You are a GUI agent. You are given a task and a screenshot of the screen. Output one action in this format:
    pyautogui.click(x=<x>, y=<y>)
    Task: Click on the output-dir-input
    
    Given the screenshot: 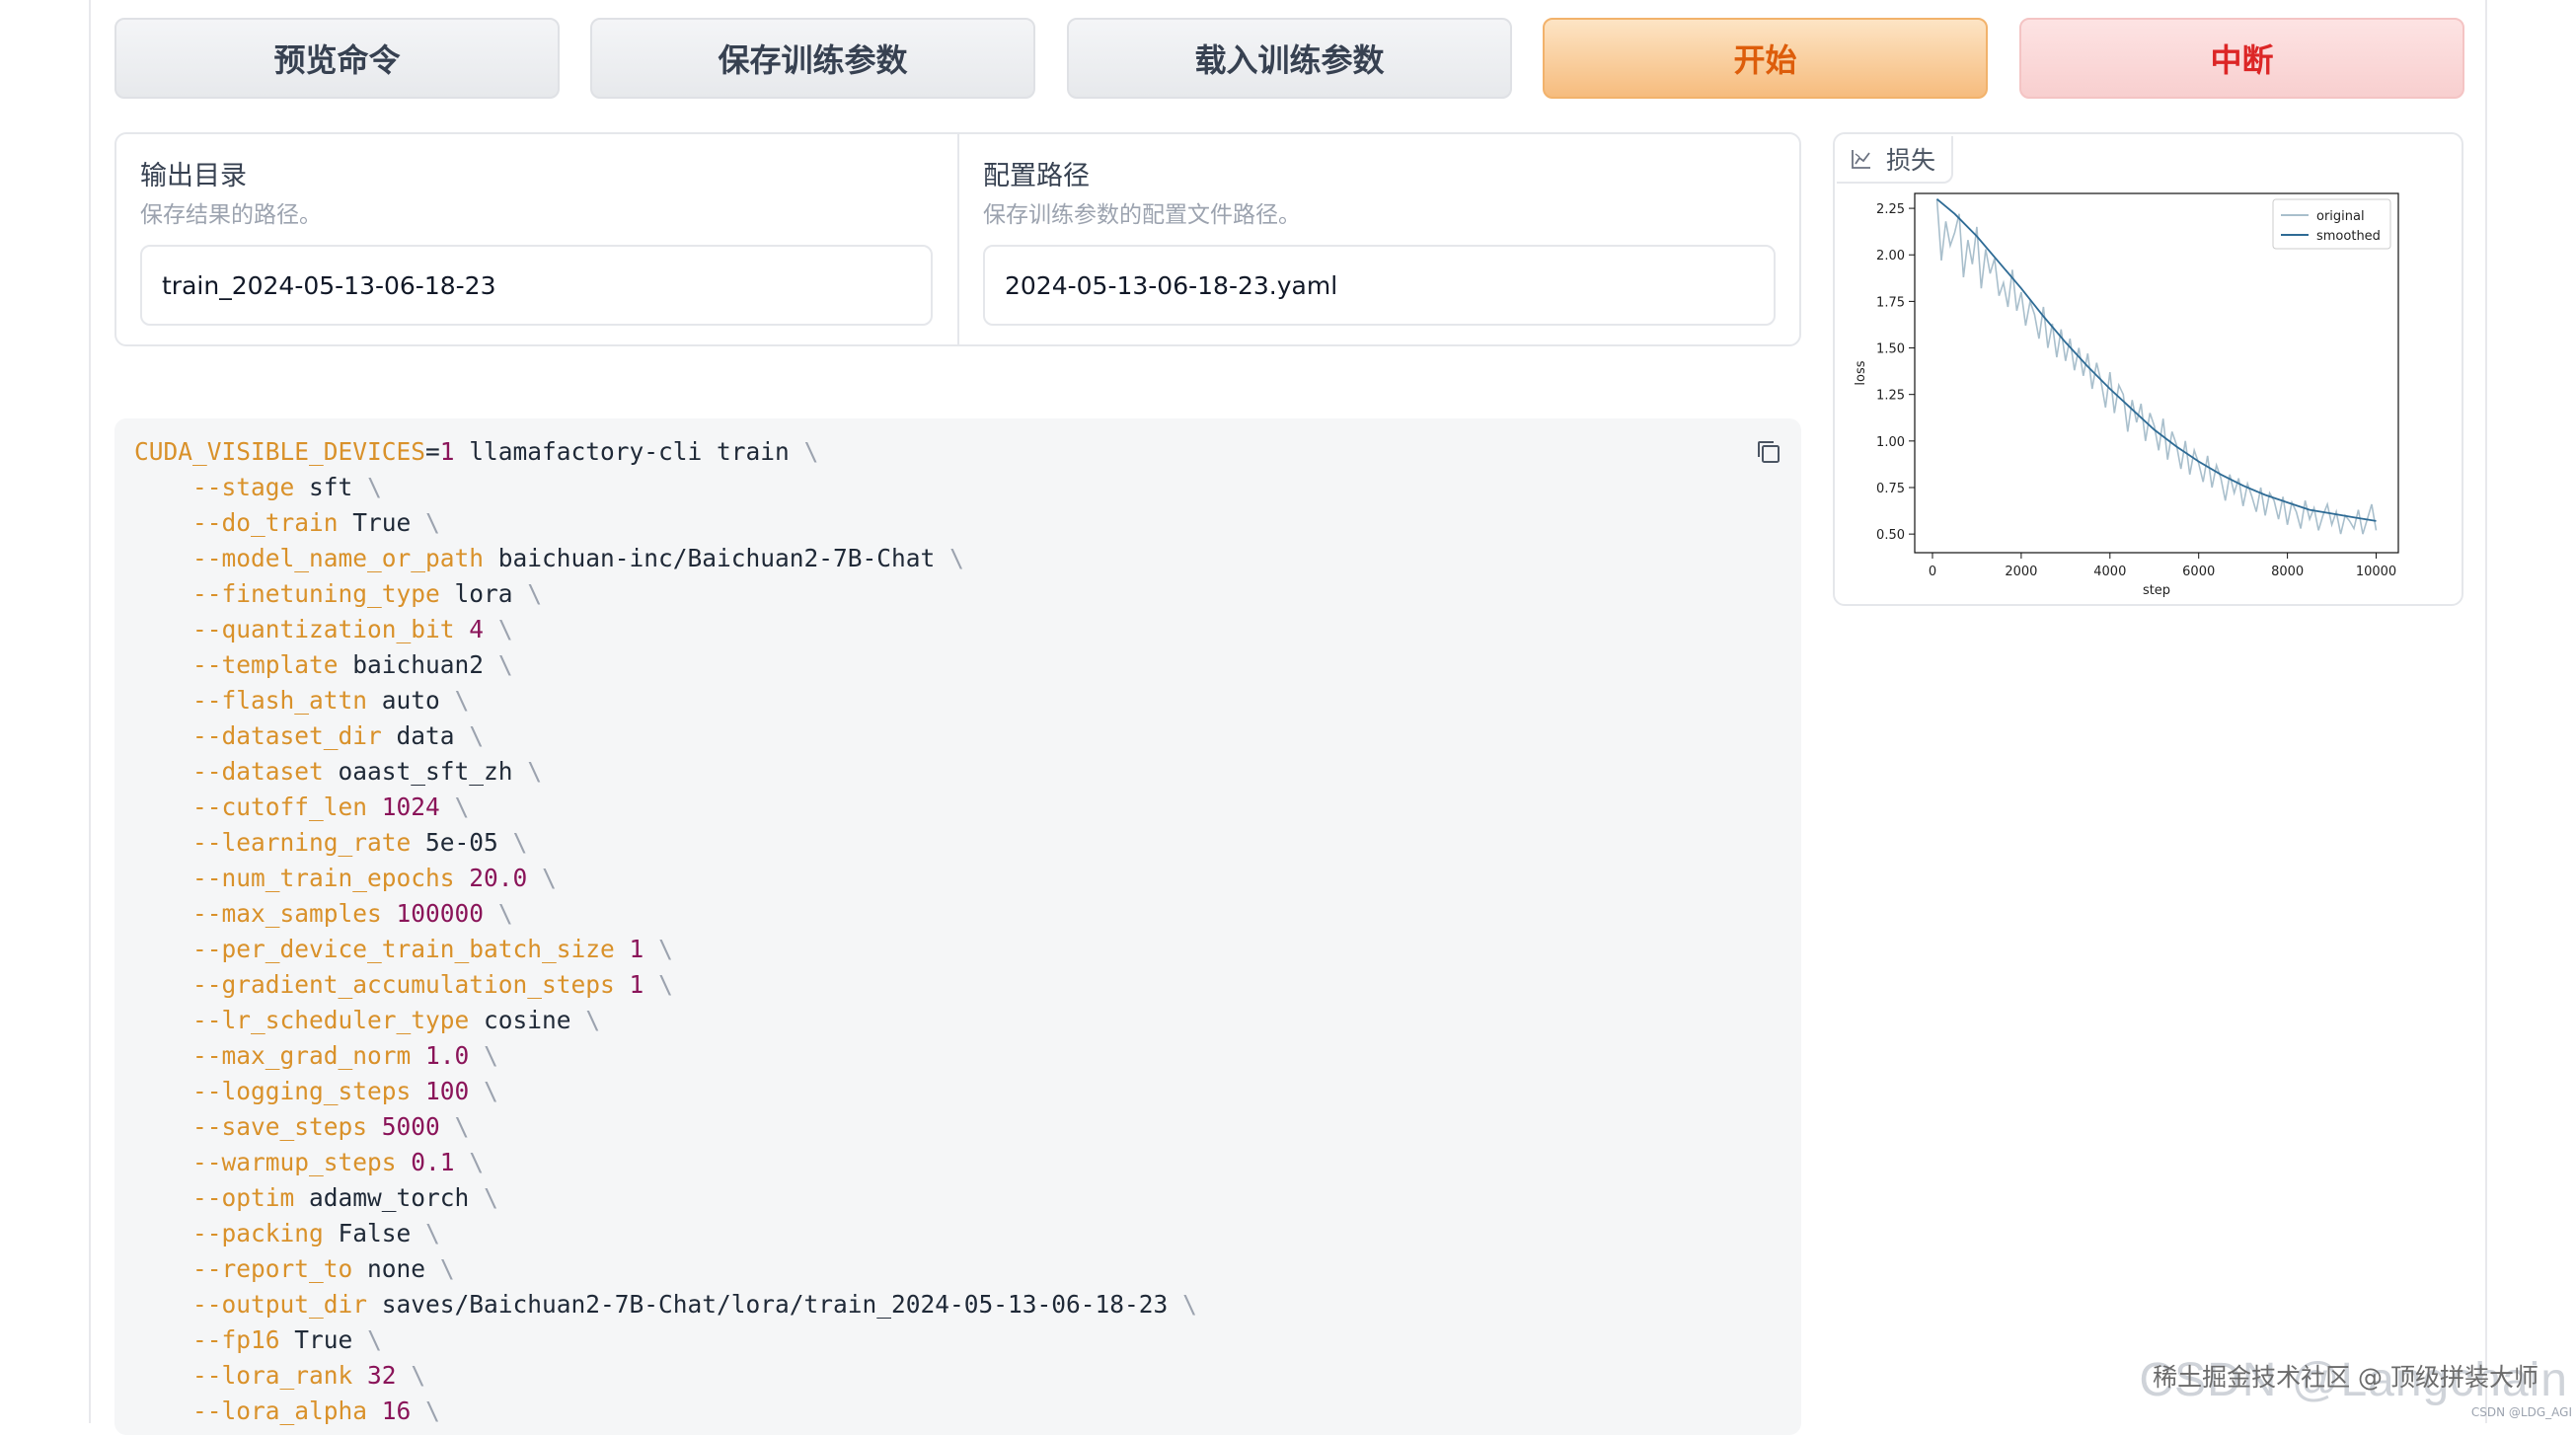 What is the action you would take?
    pyautogui.click(x=536, y=285)
    